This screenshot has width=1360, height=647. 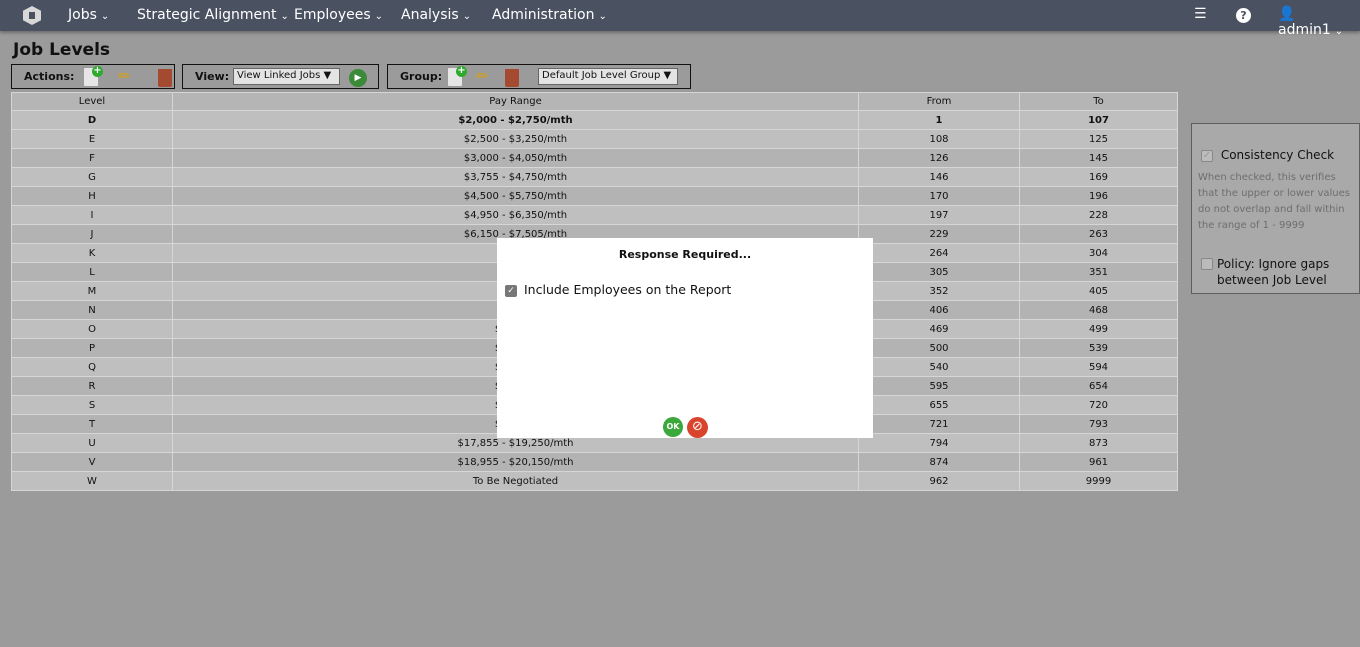 What do you see at coordinates (515, 462) in the screenshot?
I see `cell-pay-range: $18,955 - $20,150/mth` at bounding box center [515, 462].